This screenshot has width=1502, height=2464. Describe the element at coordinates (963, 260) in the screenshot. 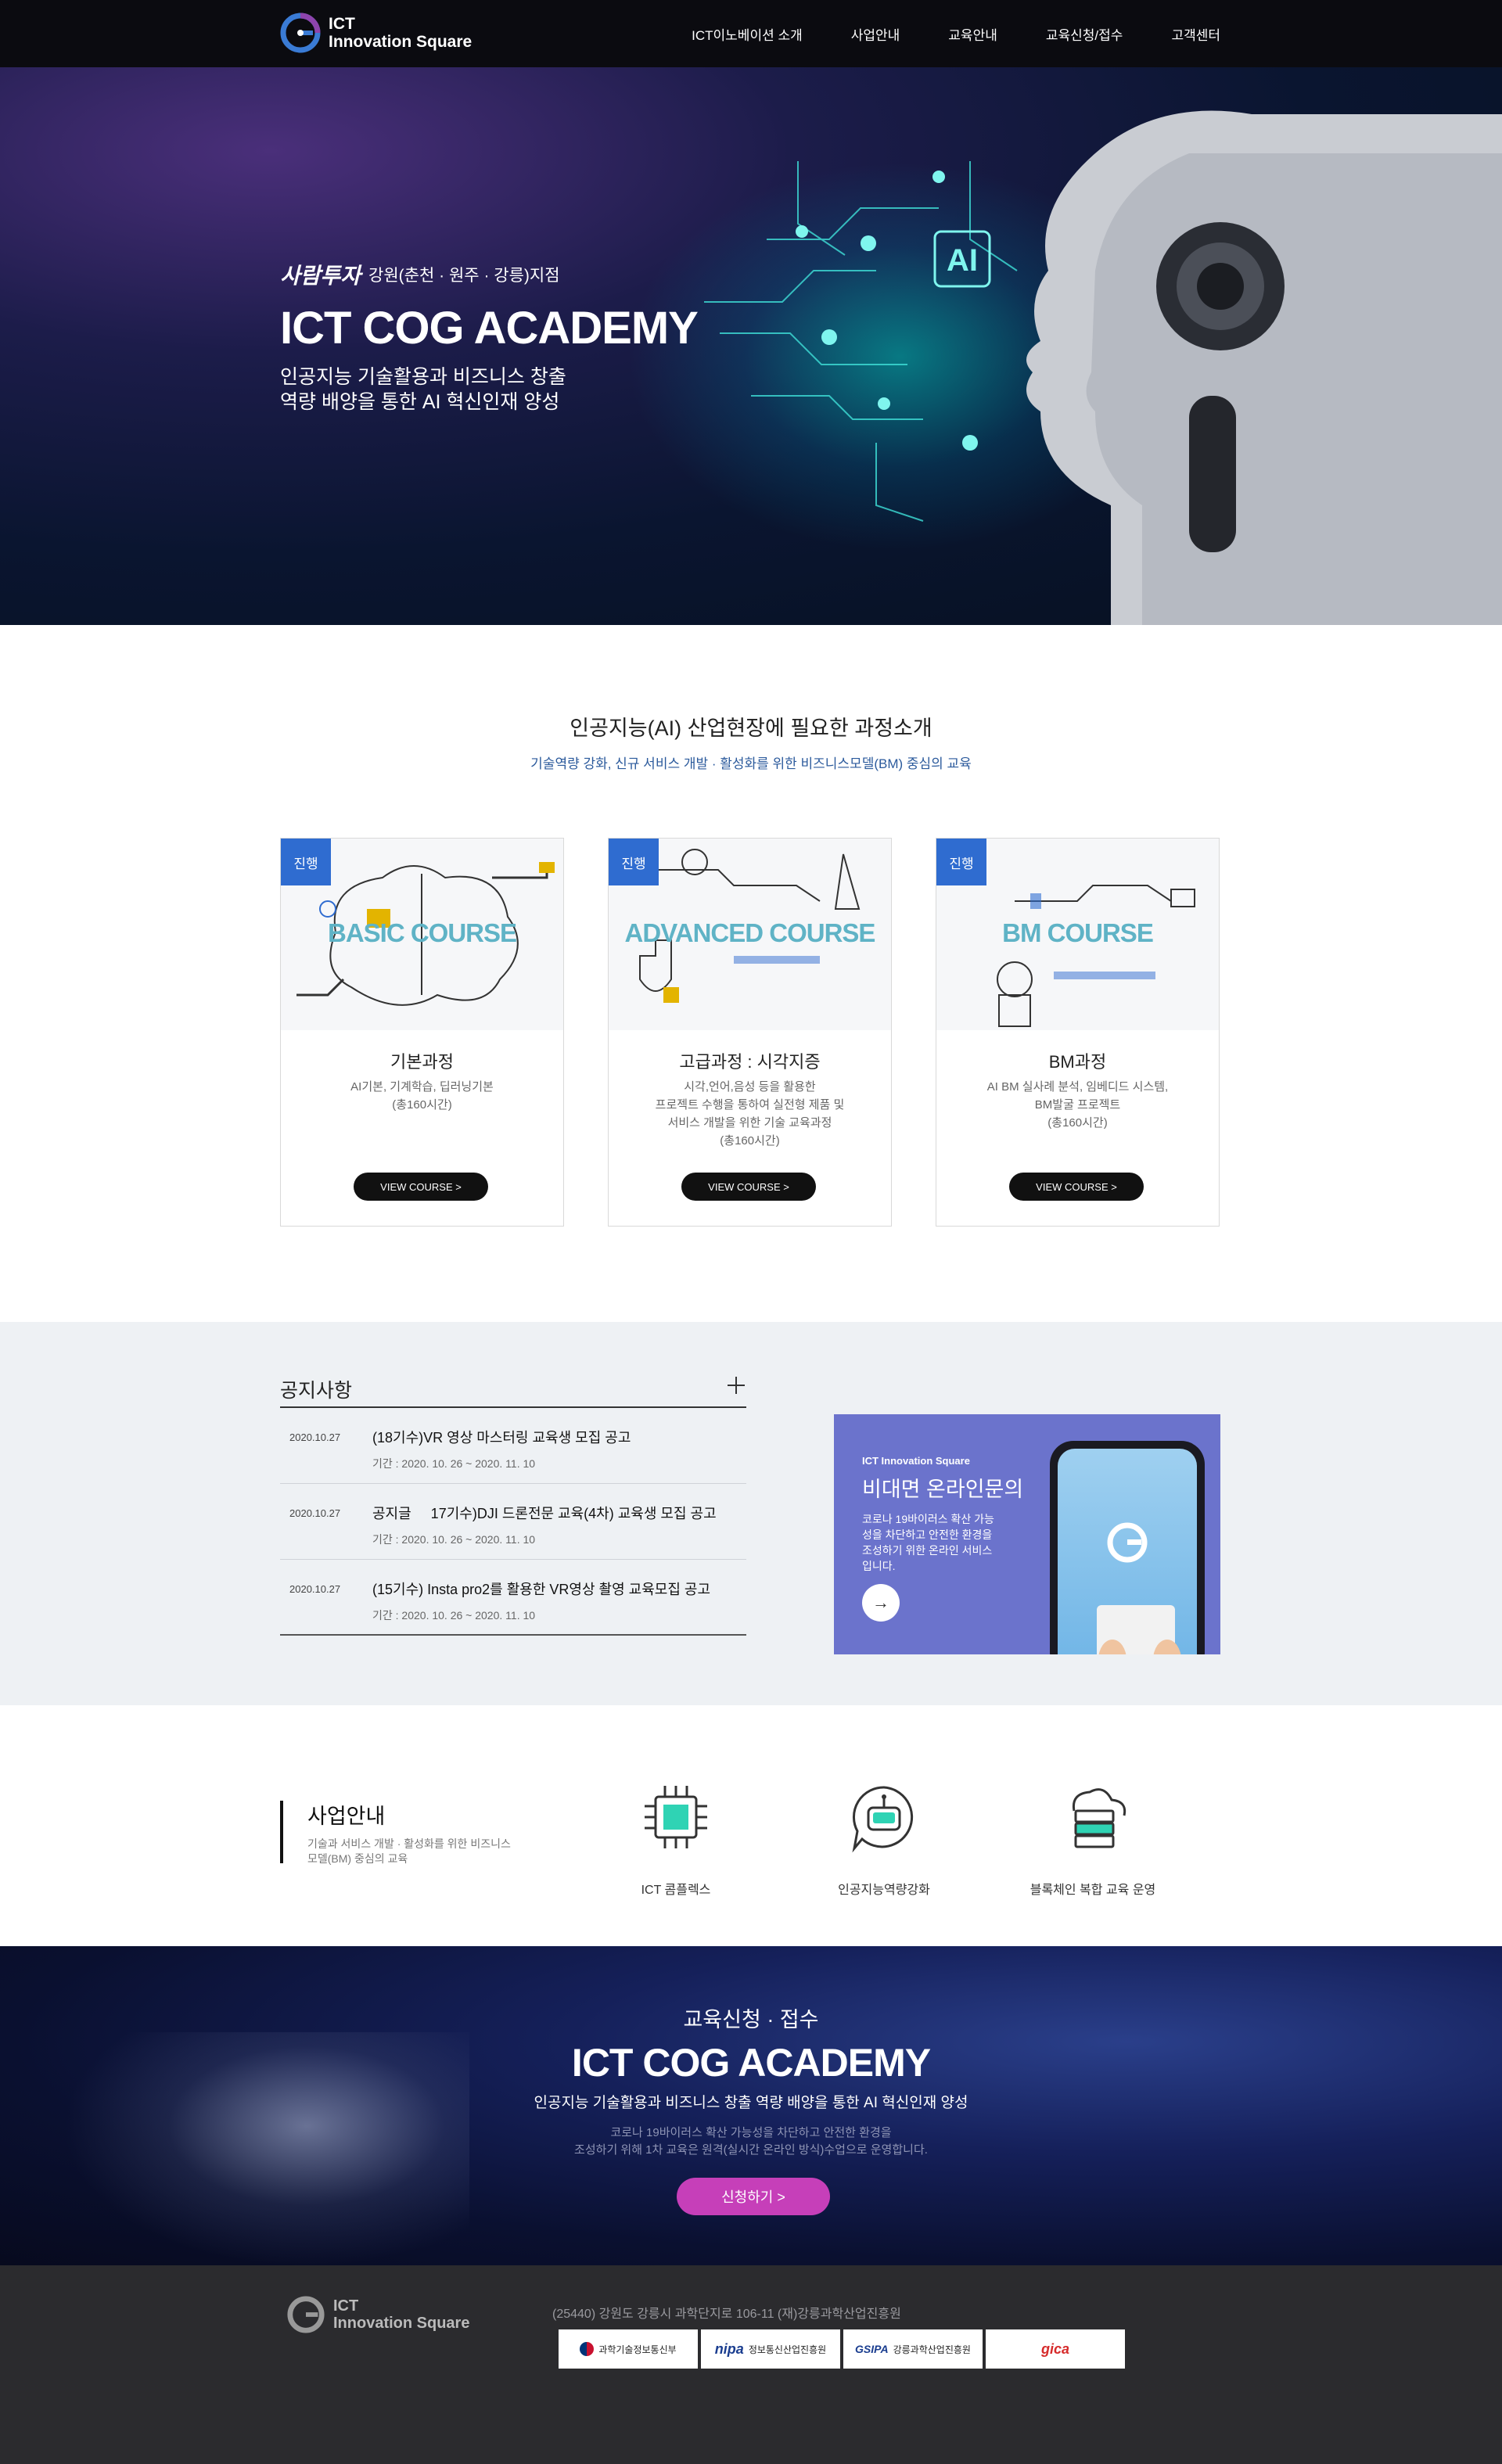

I see `hero-ai-chip-label: AI` at that location.